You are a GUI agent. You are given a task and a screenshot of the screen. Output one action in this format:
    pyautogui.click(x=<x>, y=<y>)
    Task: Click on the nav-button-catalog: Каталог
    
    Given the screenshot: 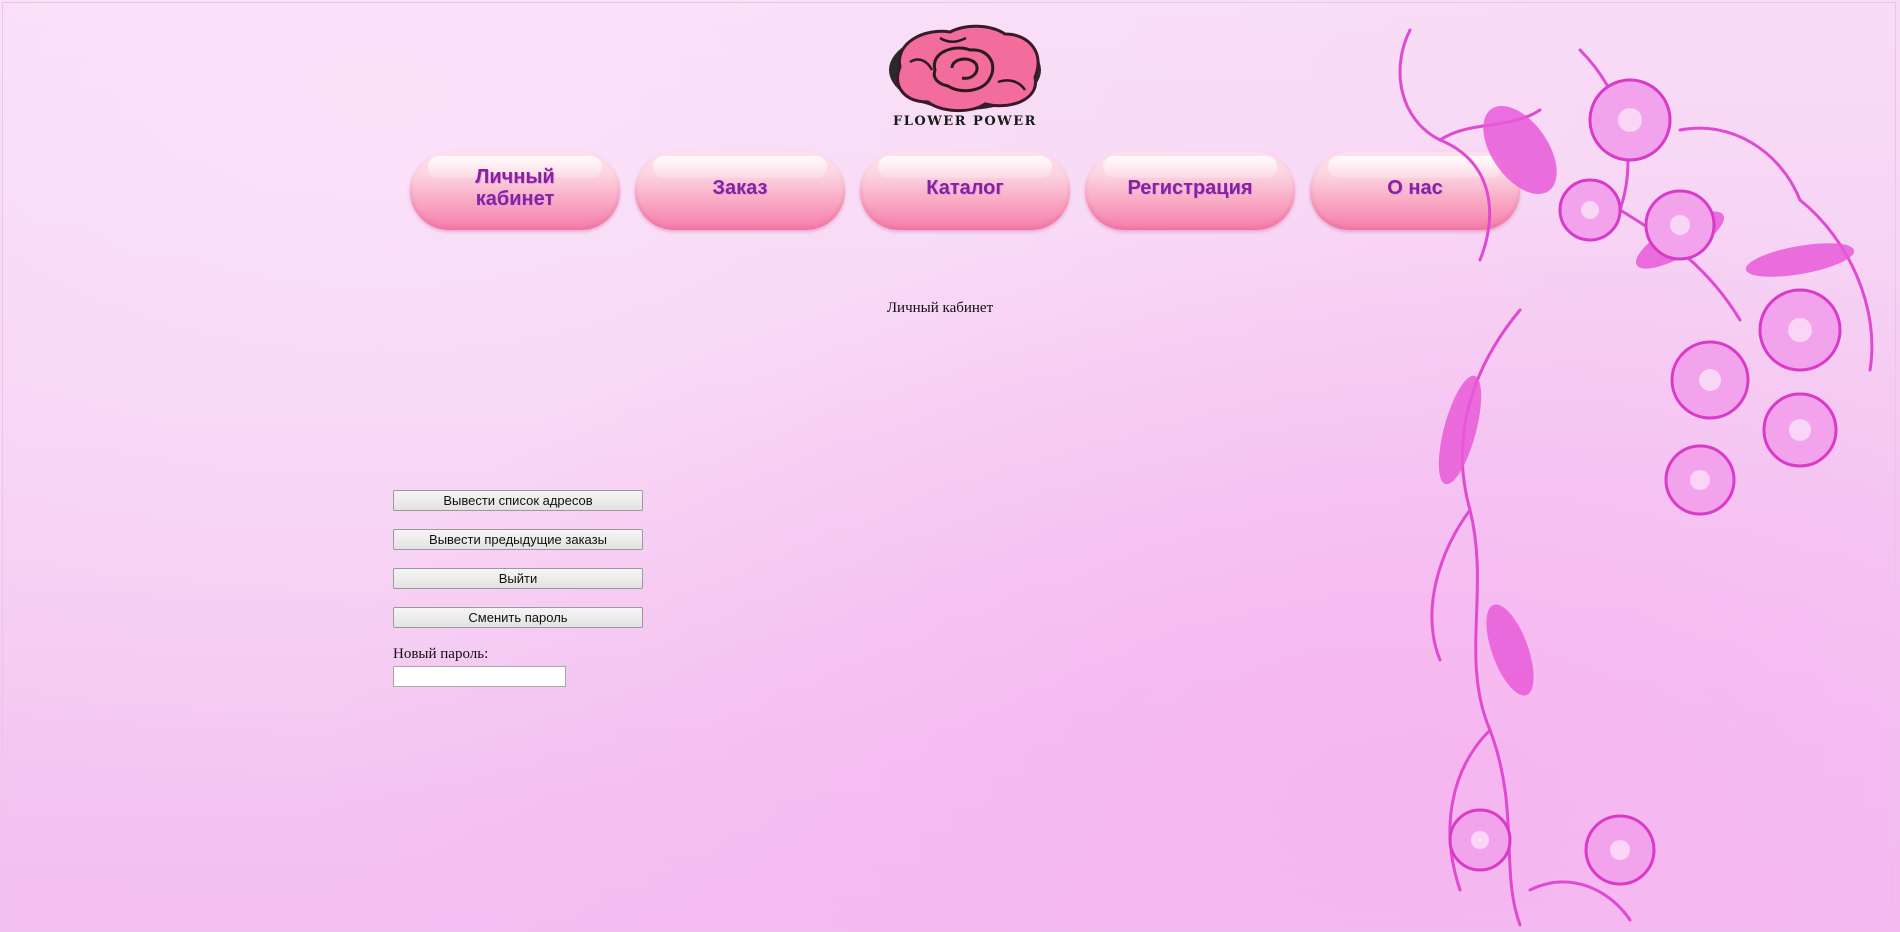 What is the action you would take?
    pyautogui.click(x=965, y=191)
    